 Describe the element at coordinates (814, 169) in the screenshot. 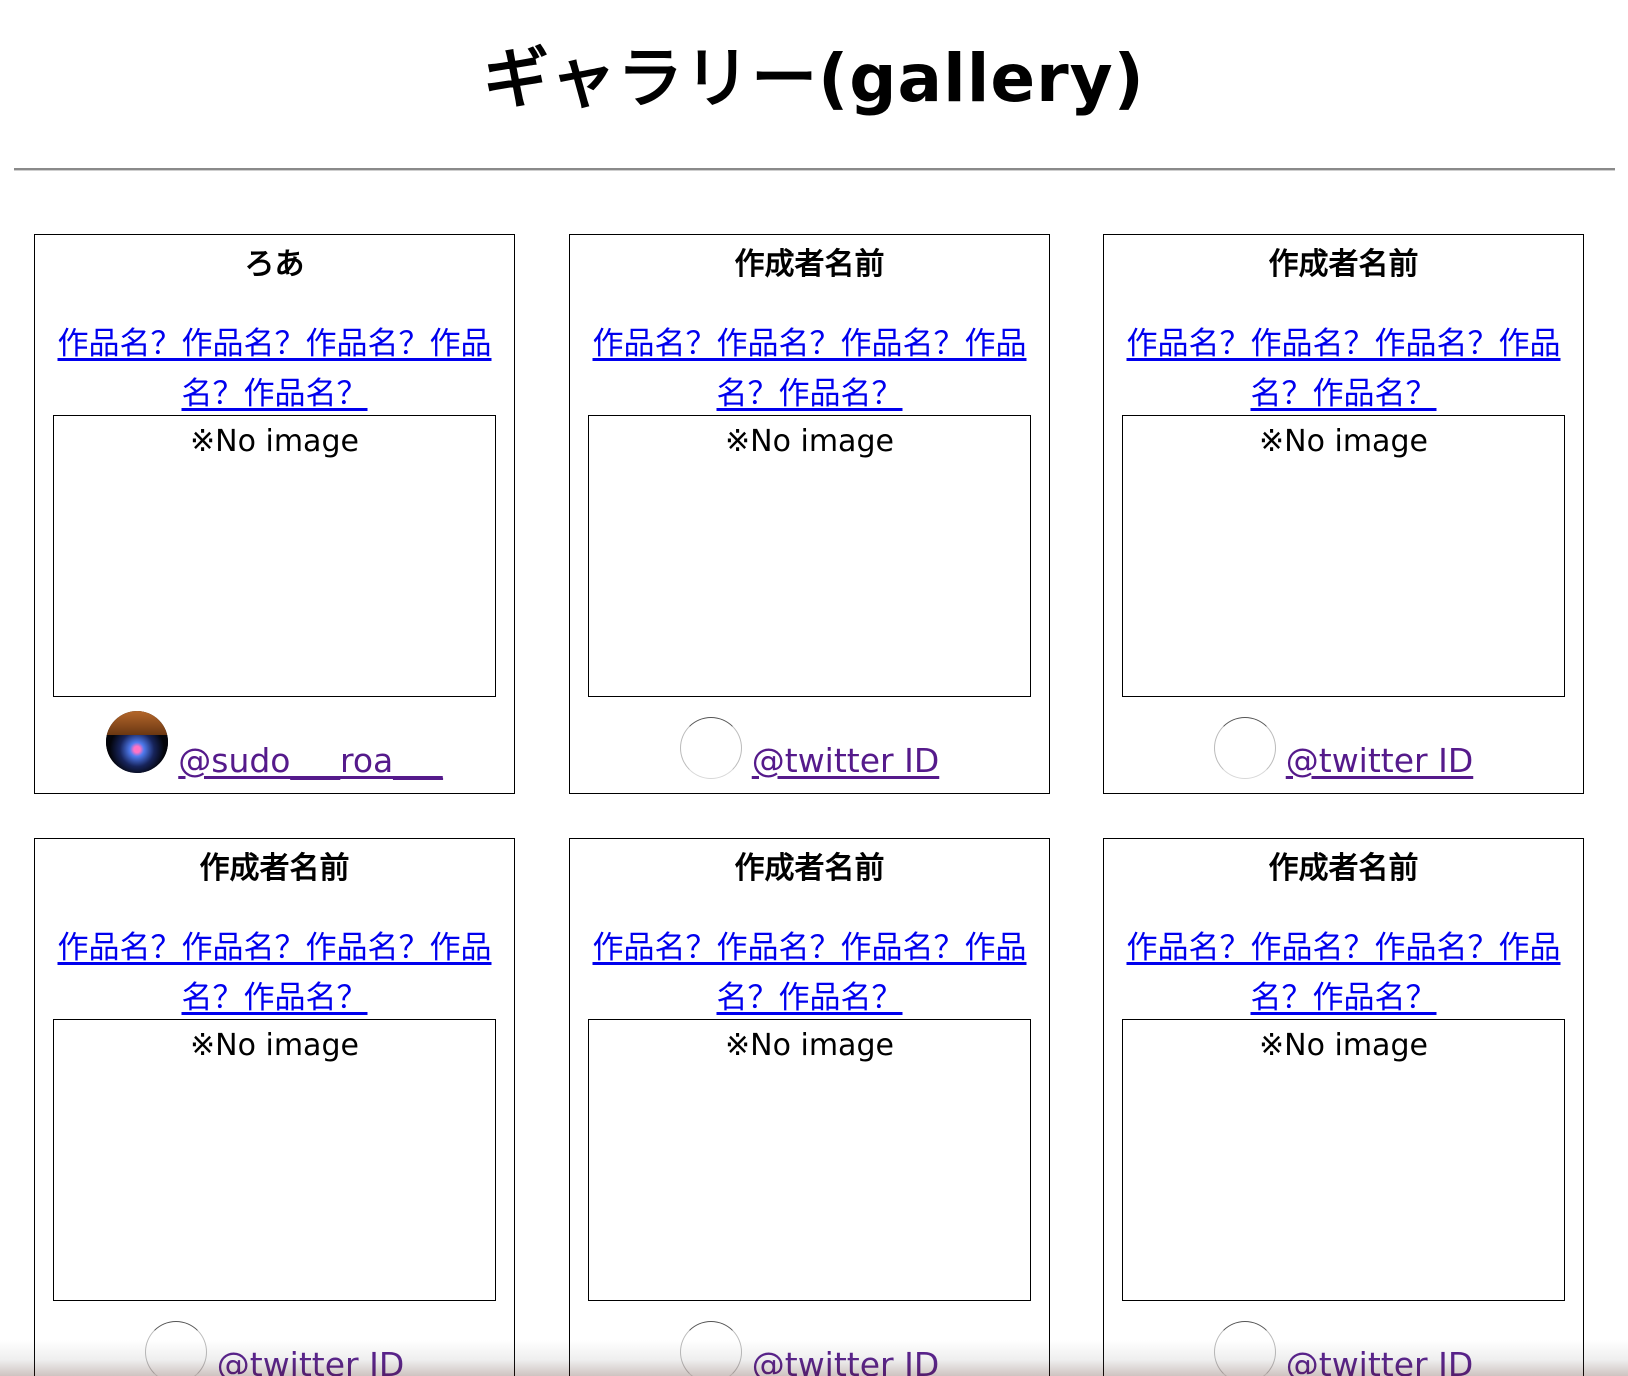

I see `header-divider` at that location.